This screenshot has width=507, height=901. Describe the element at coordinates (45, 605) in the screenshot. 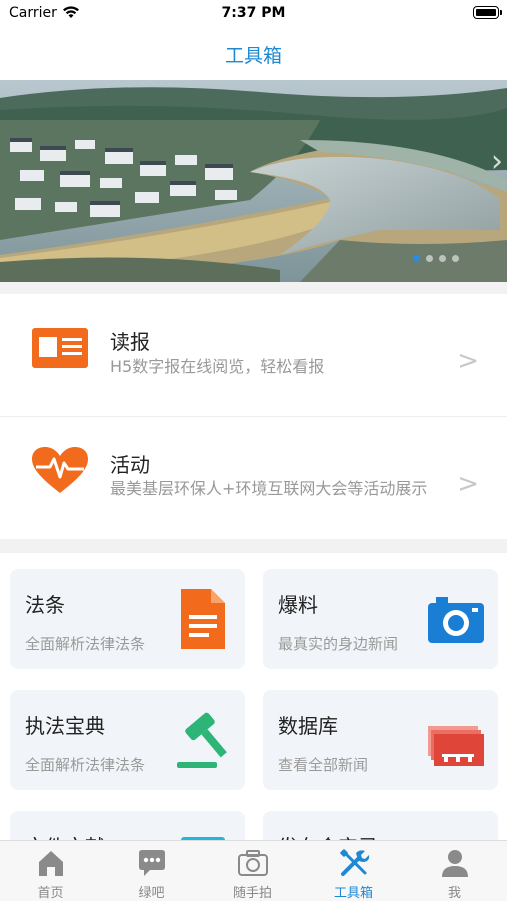

I see `card-title: 法条` at that location.